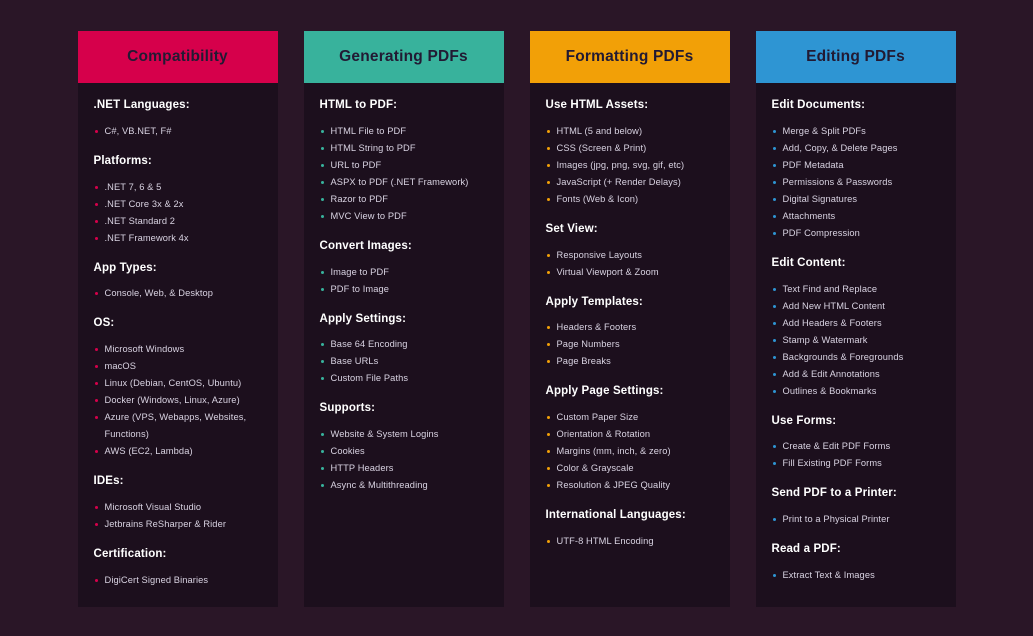 The height and width of the screenshot is (636, 1033). What do you see at coordinates (631, 468) in the screenshot?
I see `list-item: Color & Grayscale` at bounding box center [631, 468].